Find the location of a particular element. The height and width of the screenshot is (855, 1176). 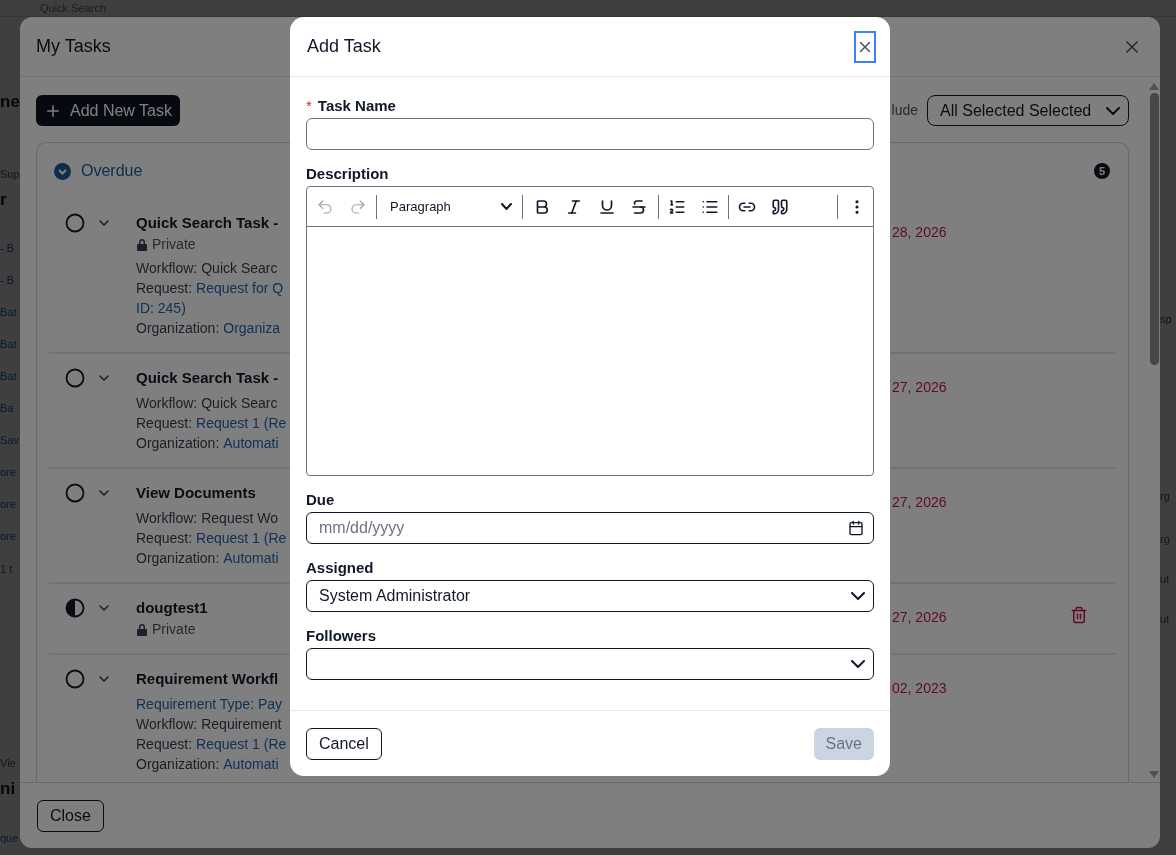

chevron-down-circle-icon is located at coordinates (62, 171).